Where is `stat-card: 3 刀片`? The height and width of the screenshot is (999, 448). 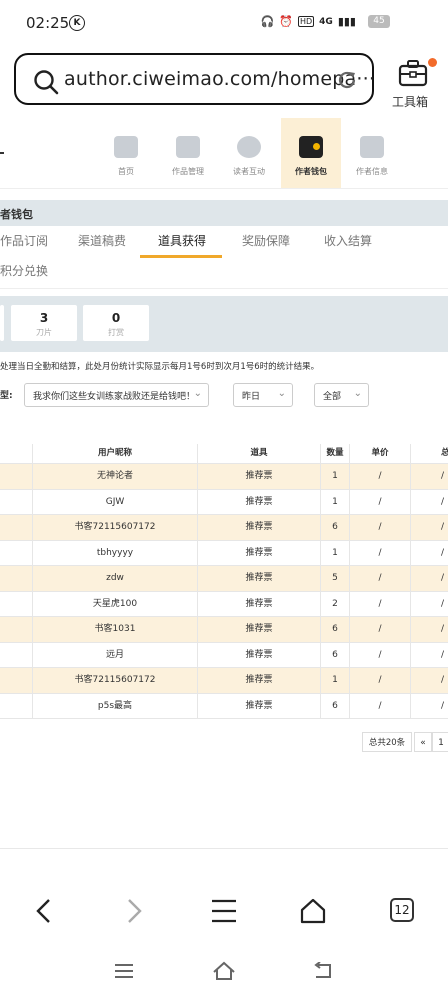 stat-card: 3 刀片 is located at coordinates (44, 323).